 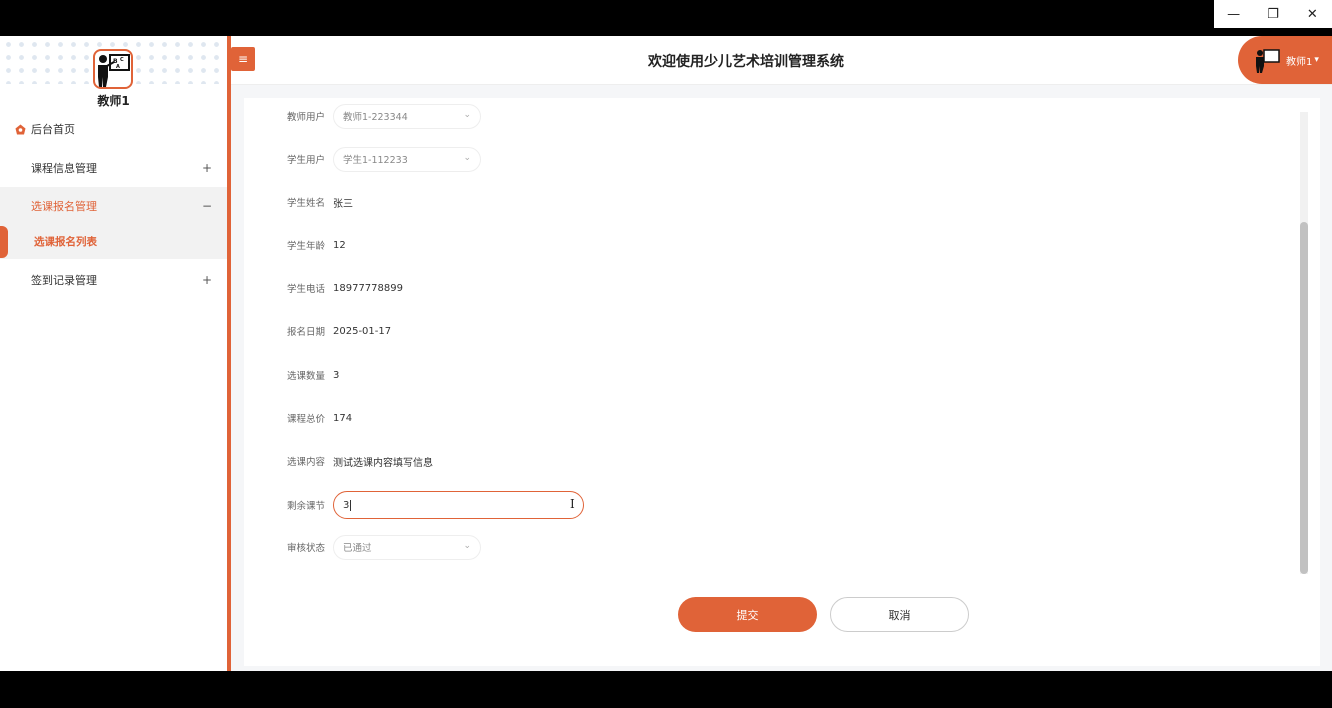 I want to click on scrollbar-thumb, so click(x=1304, y=398).